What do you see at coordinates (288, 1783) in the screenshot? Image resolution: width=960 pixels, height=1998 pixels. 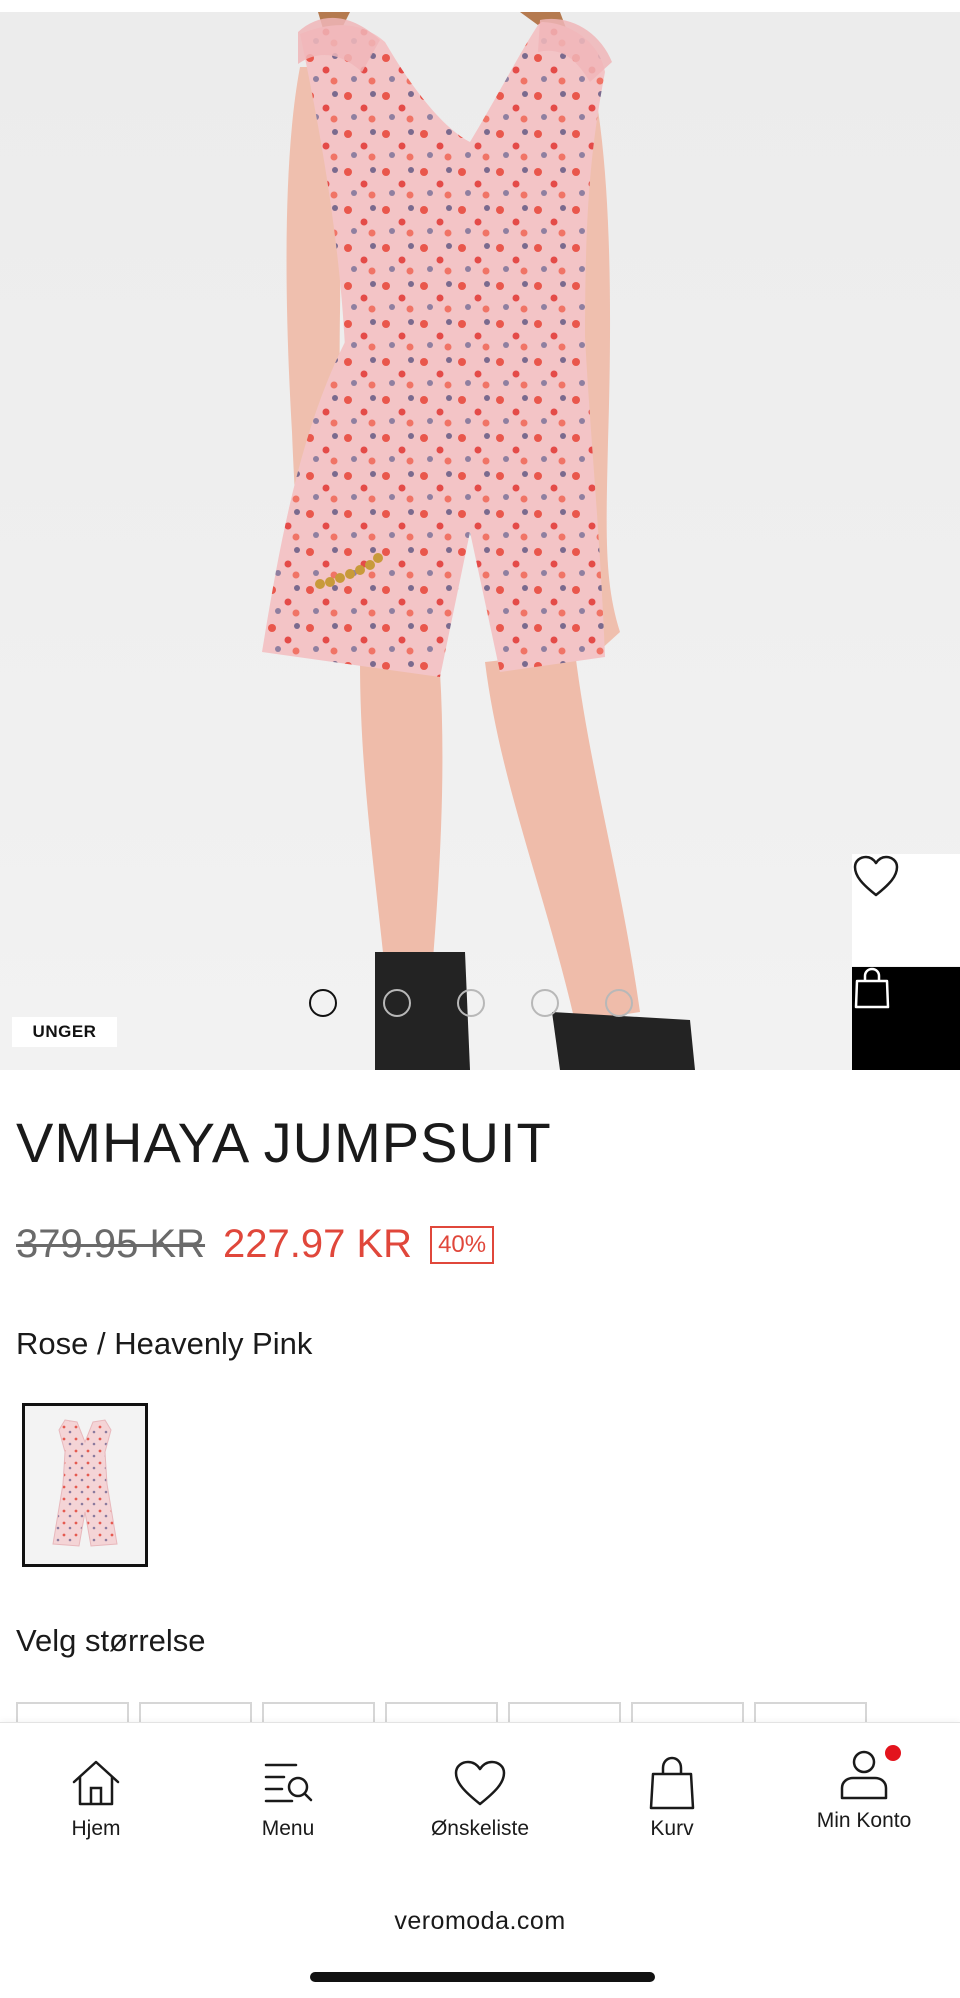 I see `menu-search-icon` at bounding box center [288, 1783].